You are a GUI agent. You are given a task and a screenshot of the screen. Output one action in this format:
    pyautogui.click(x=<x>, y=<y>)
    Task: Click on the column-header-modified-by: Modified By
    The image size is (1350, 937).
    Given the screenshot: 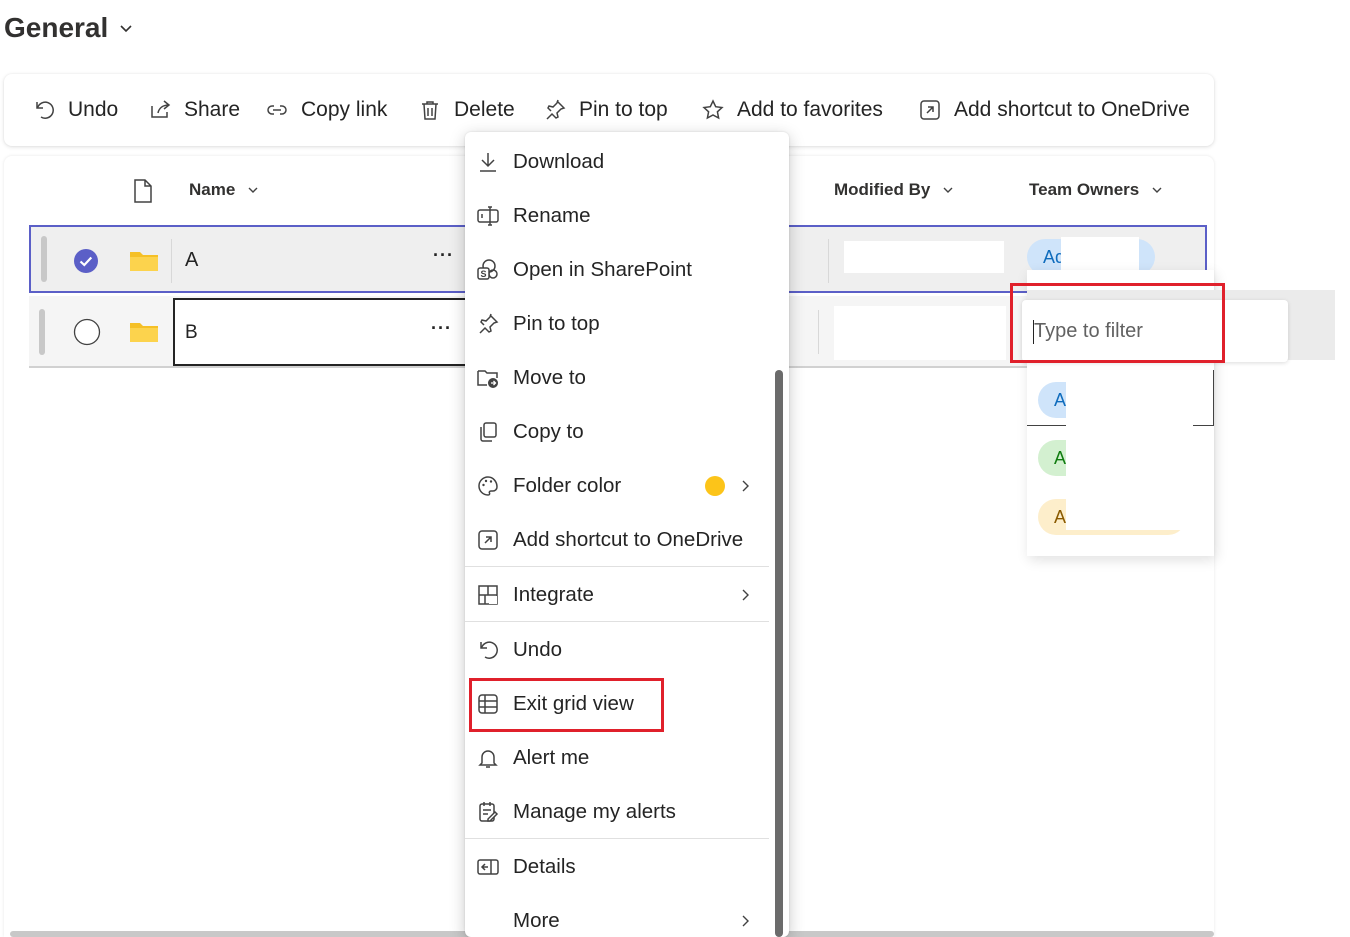 What is the action you would take?
    pyautogui.click(x=894, y=190)
    